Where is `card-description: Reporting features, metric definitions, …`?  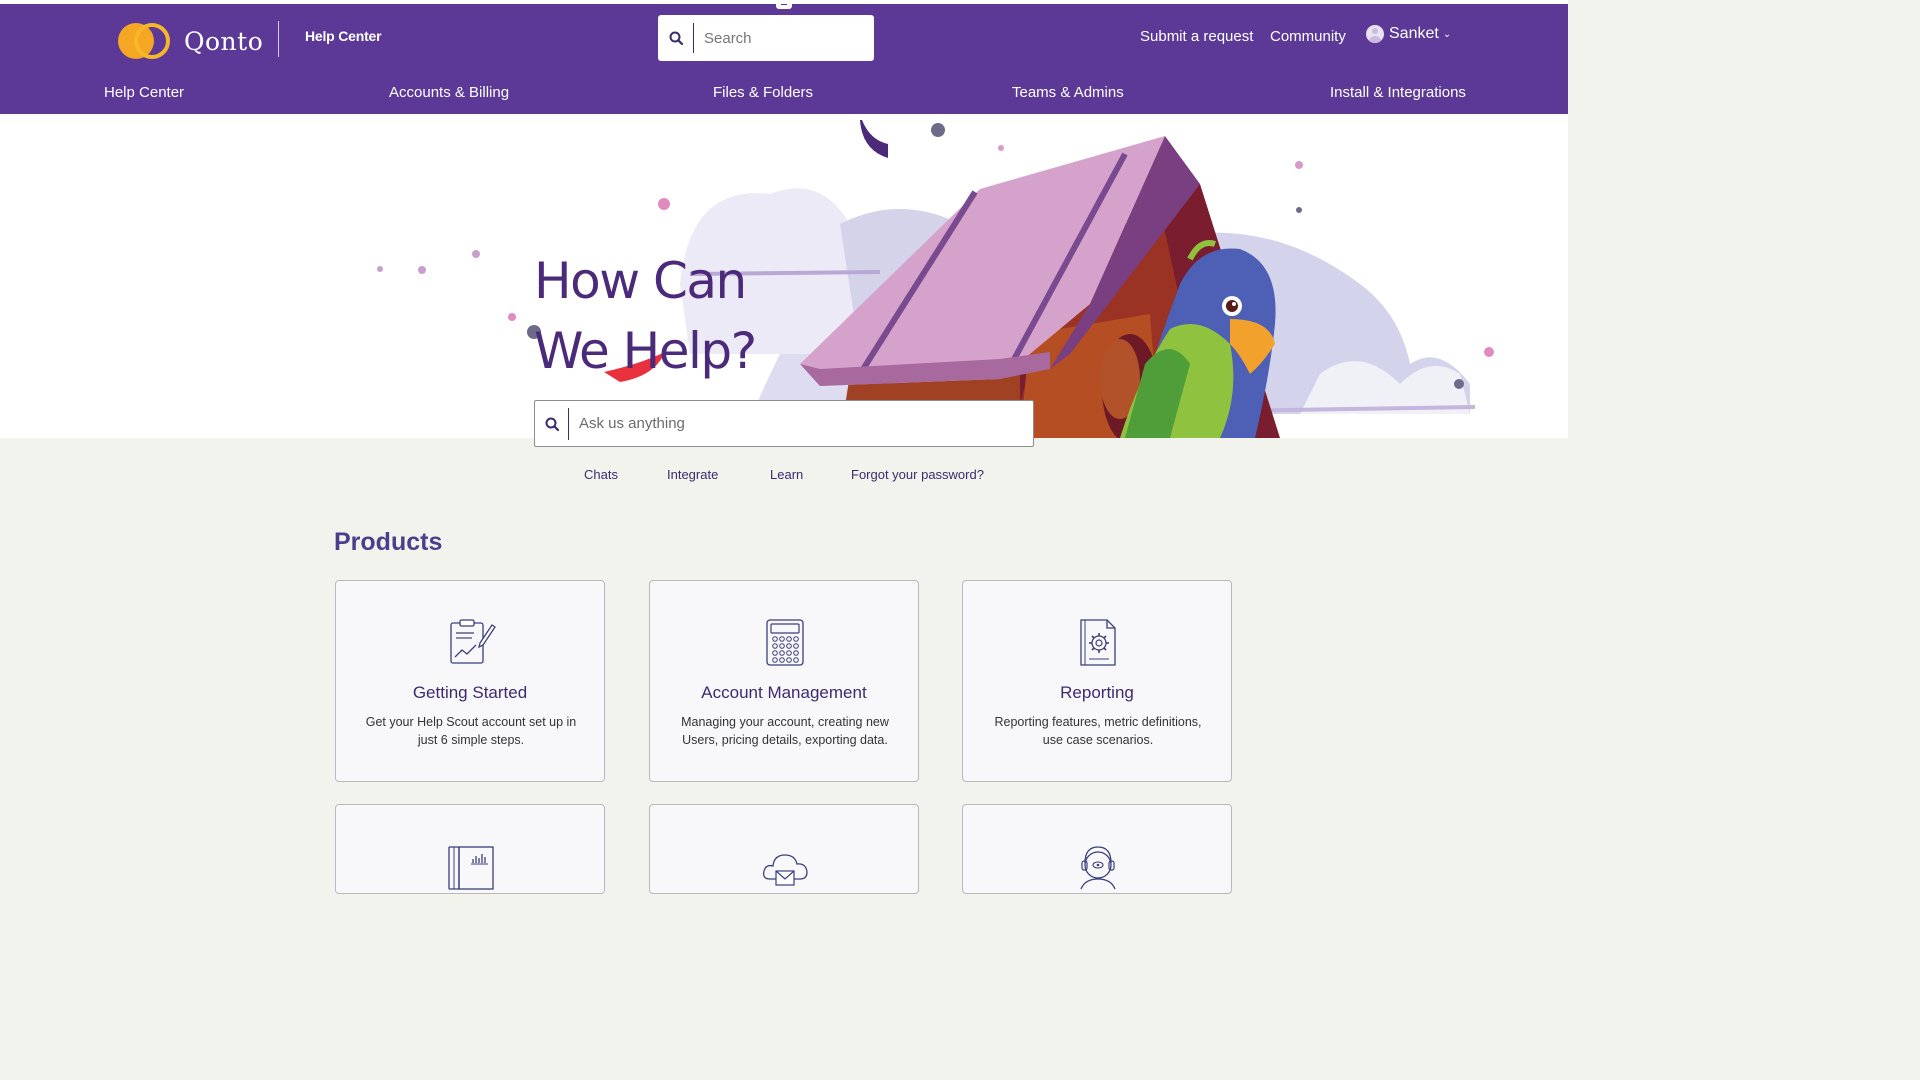
card-description: Reporting features, metric definitions, … is located at coordinates (1098, 731).